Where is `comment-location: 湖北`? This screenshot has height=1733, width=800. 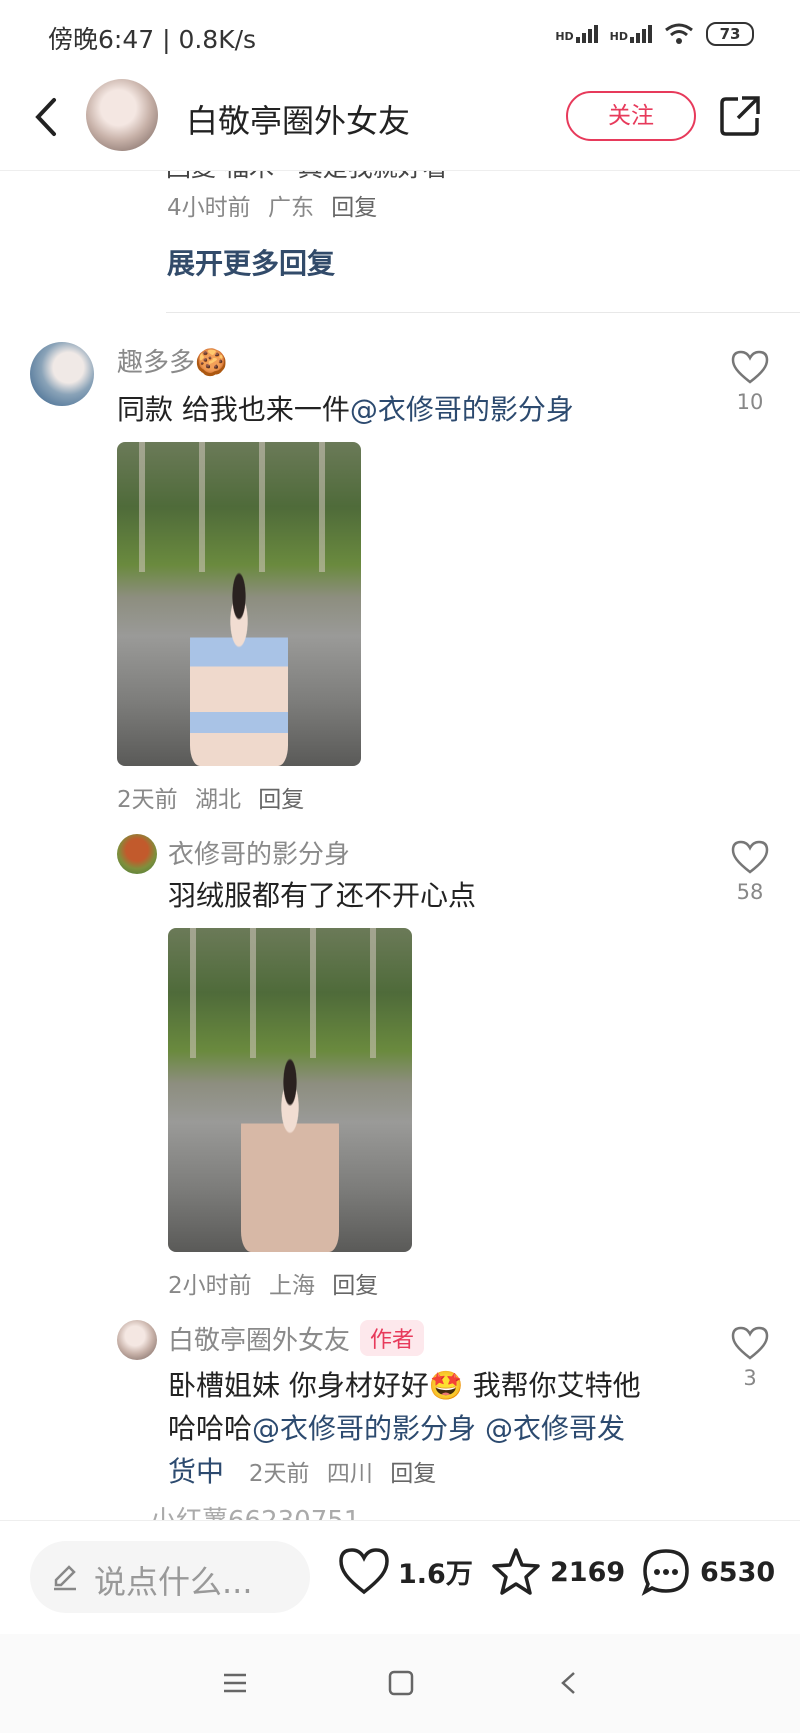
comment-location: 湖北 is located at coordinates (217, 800).